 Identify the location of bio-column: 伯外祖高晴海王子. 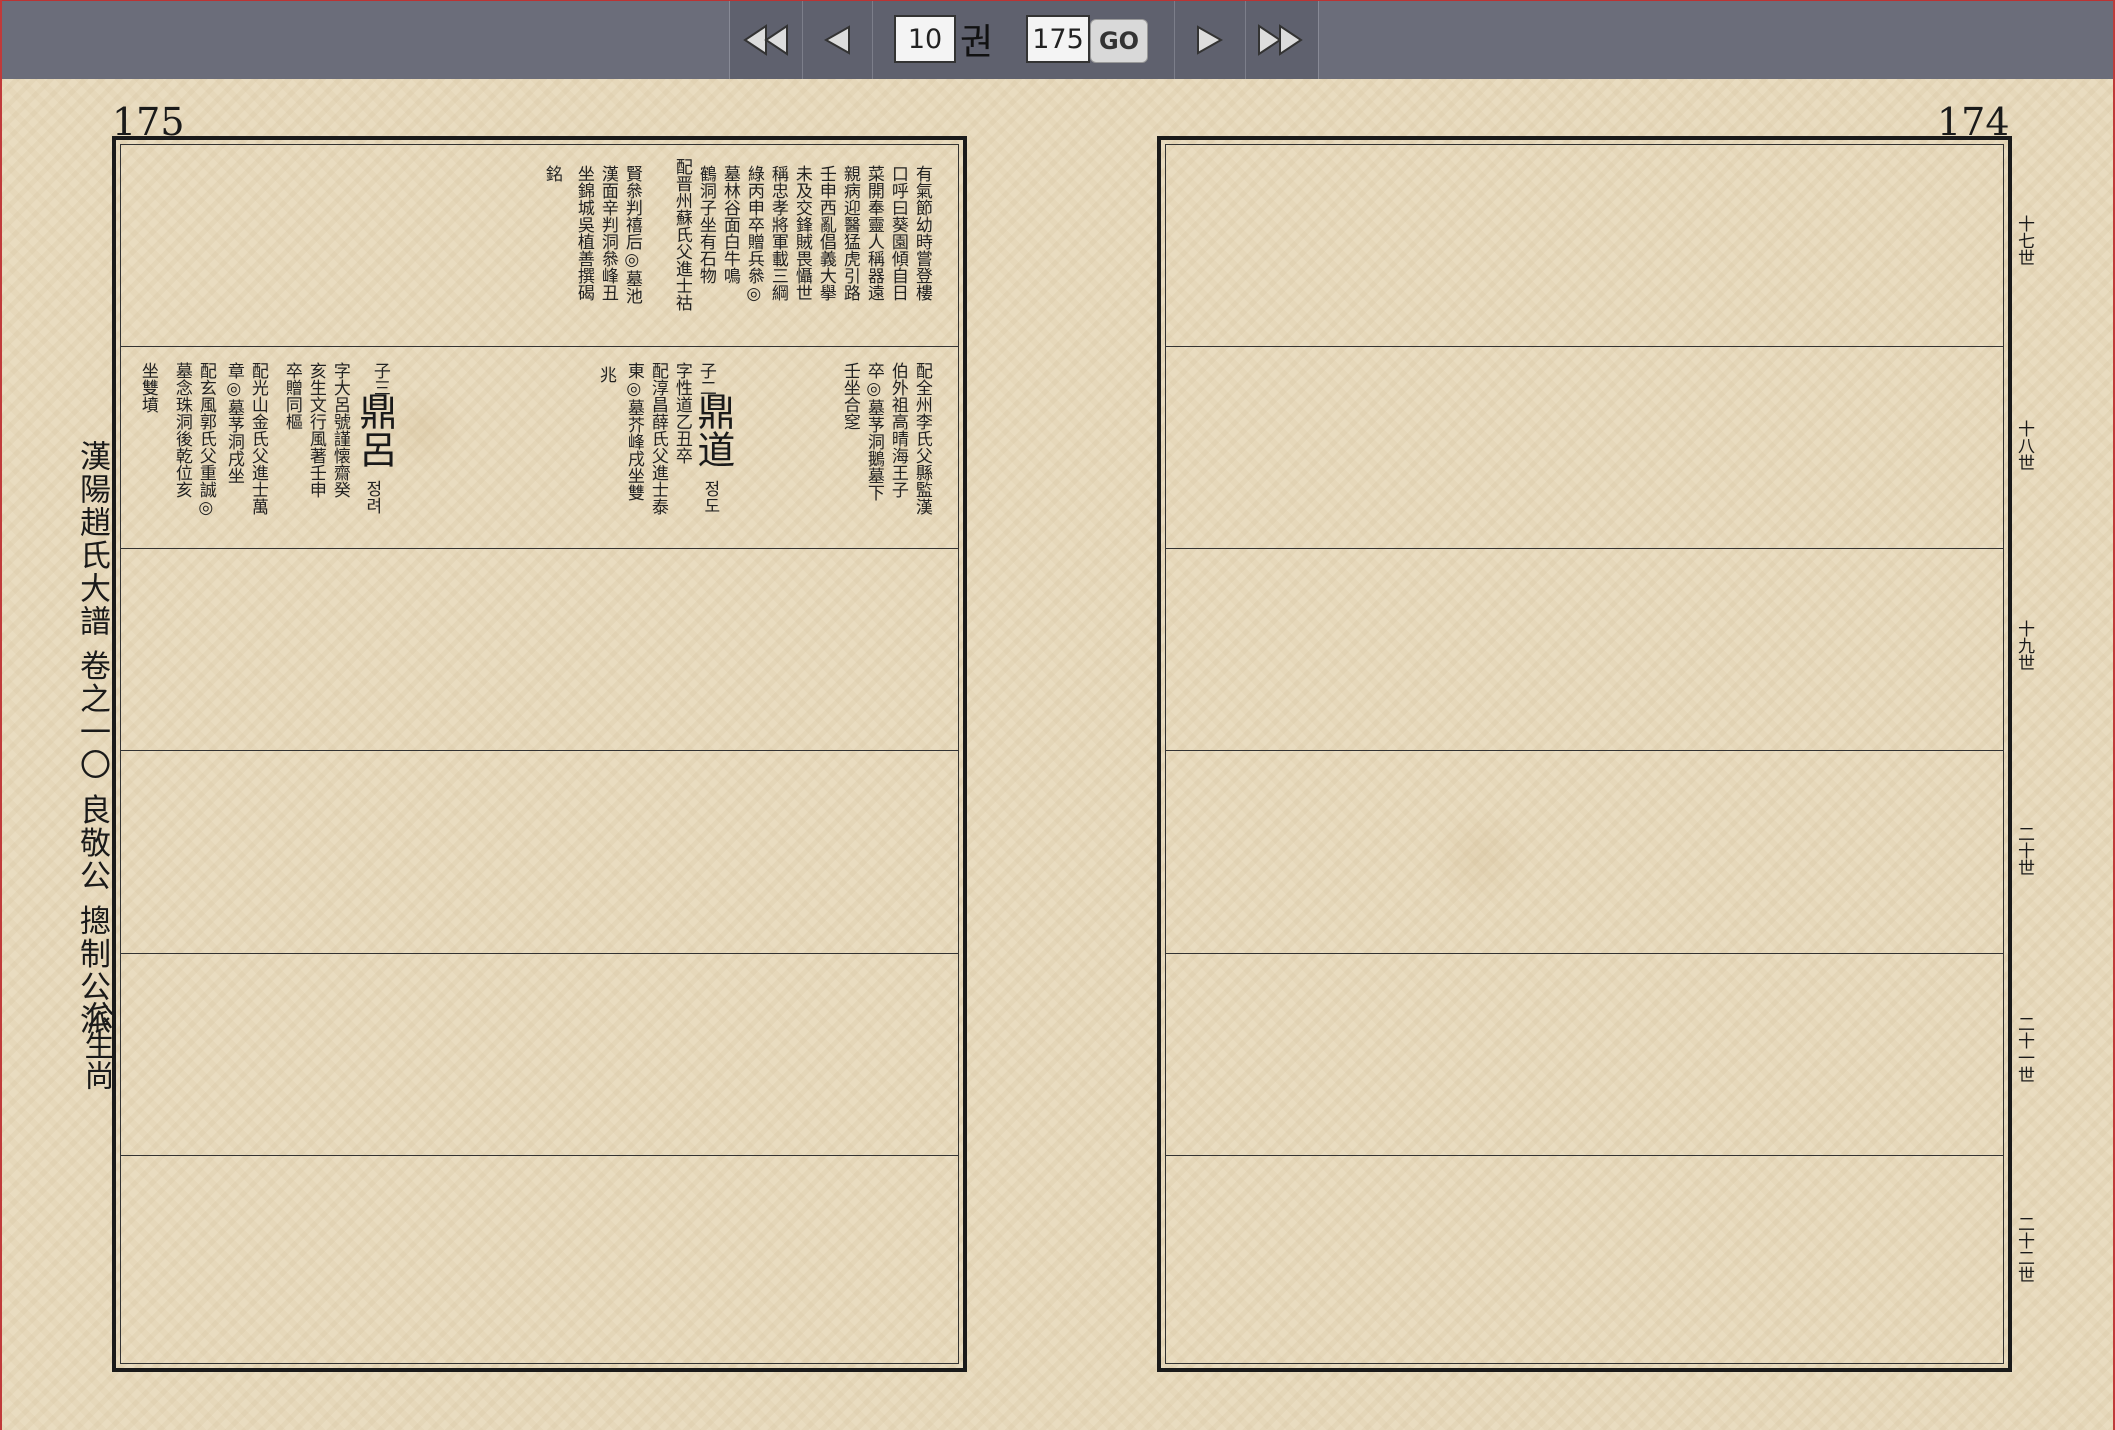
(897, 430).